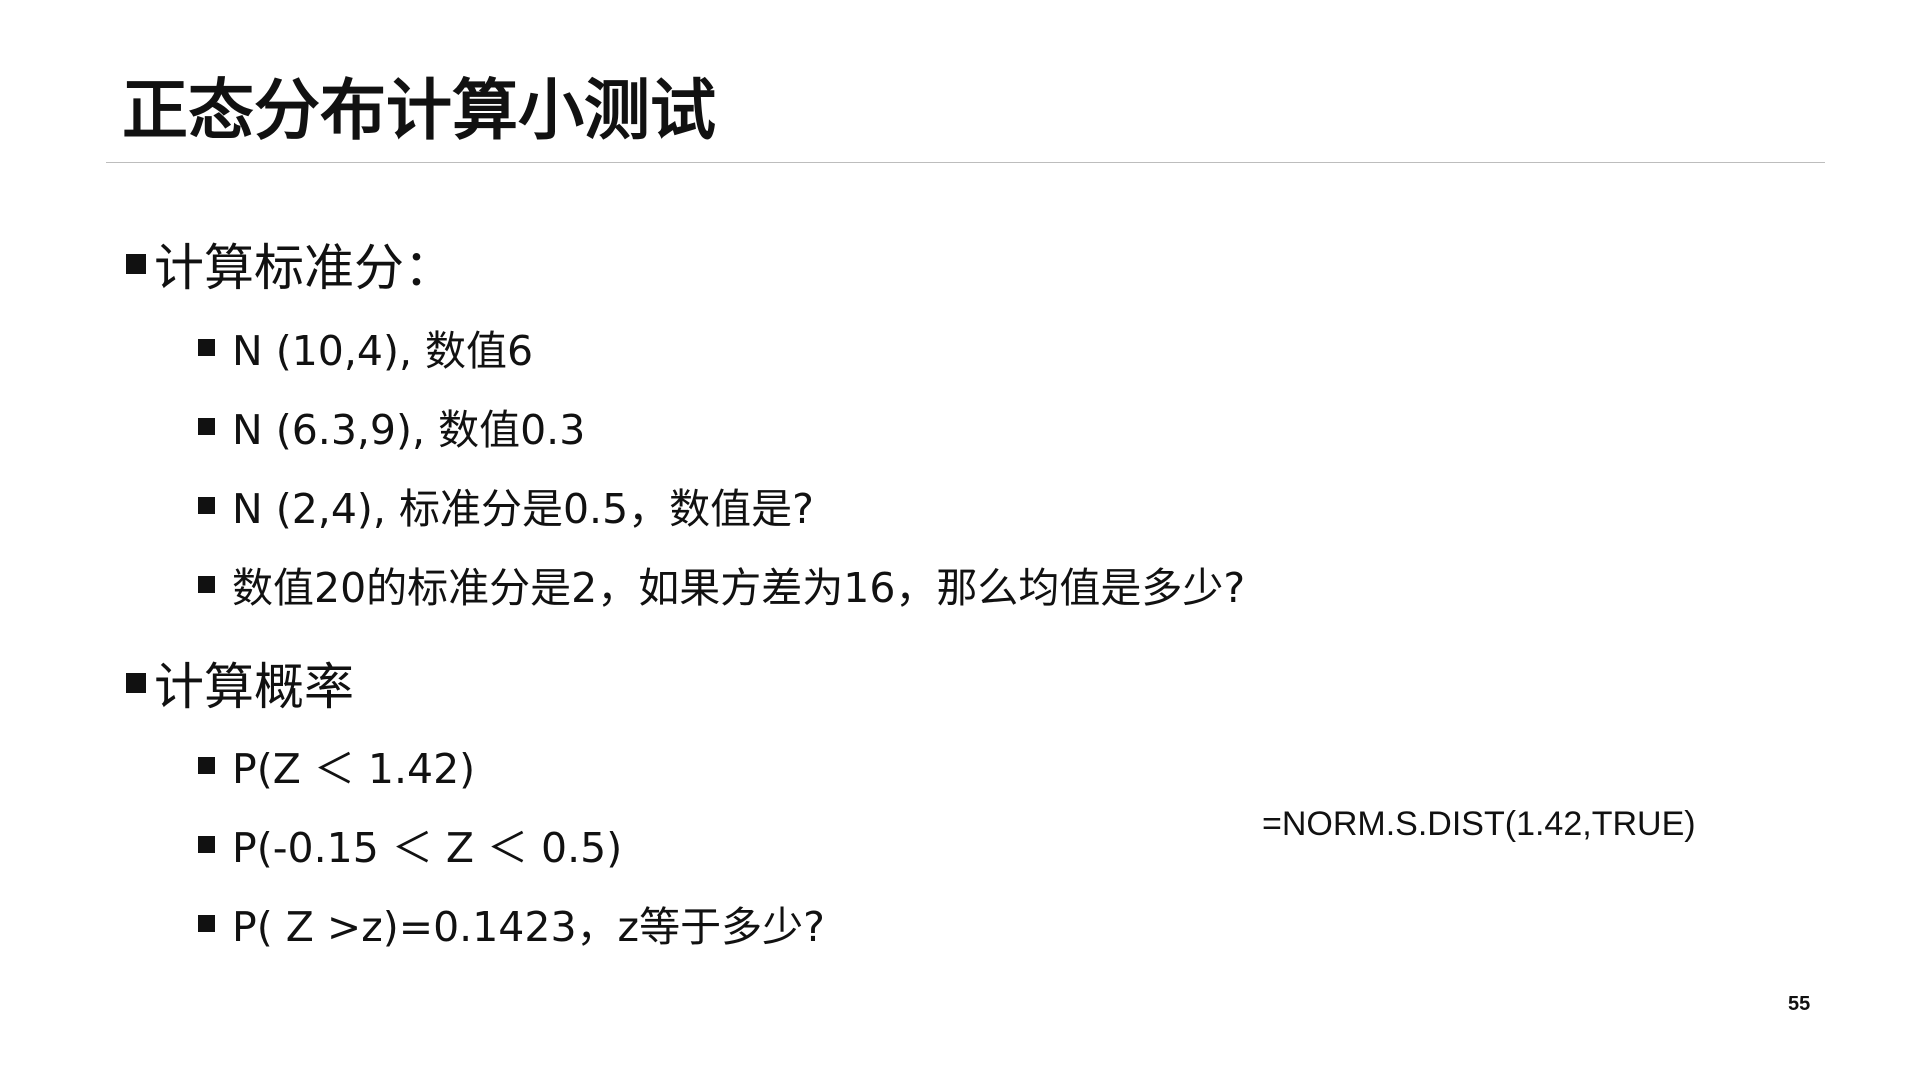 The width and height of the screenshot is (1920, 1080). Describe the element at coordinates (419, 110) in the screenshot. I see `slide-title: 正态分布计算小测试` at that location.